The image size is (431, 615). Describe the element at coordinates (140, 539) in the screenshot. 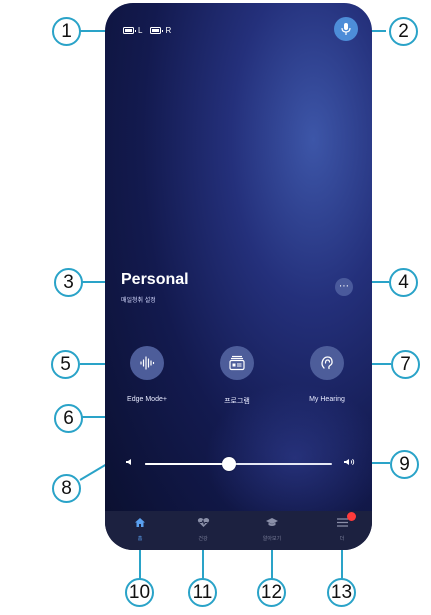

I see `nav-label-home: 홈` at that location.